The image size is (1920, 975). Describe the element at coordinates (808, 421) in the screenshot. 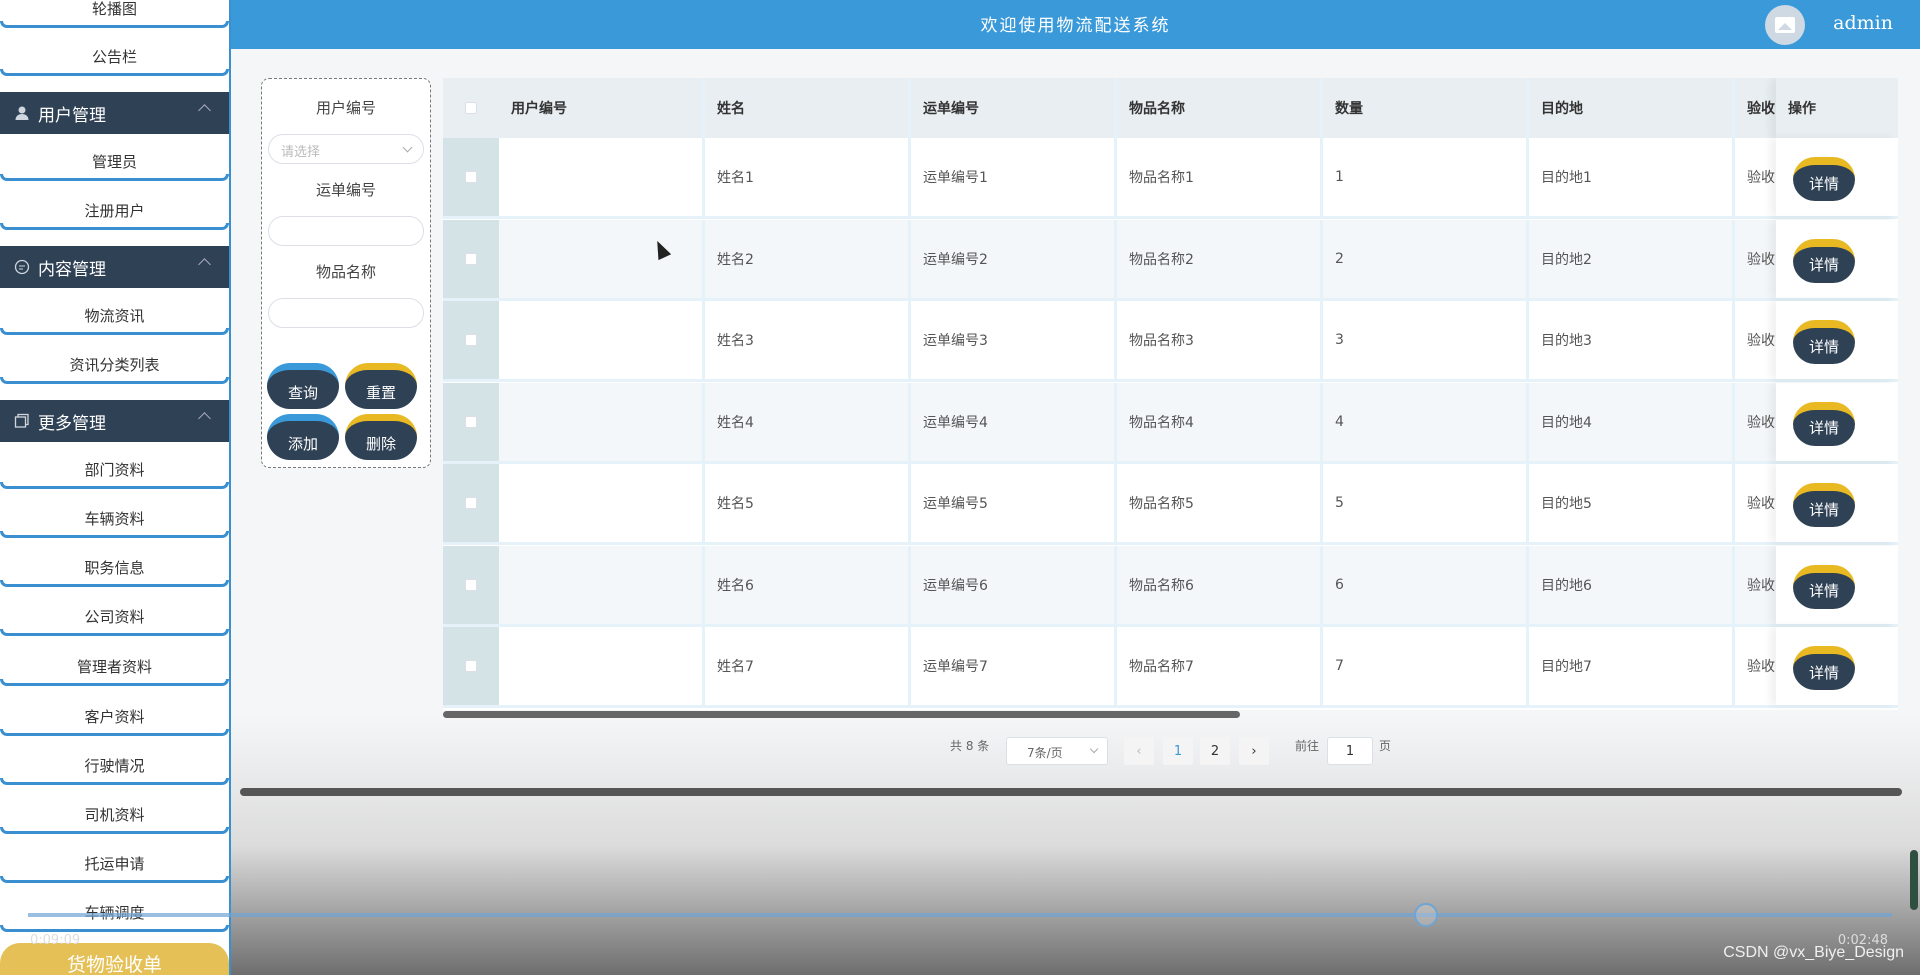

I see `cell-name: 姓名4` at that location.